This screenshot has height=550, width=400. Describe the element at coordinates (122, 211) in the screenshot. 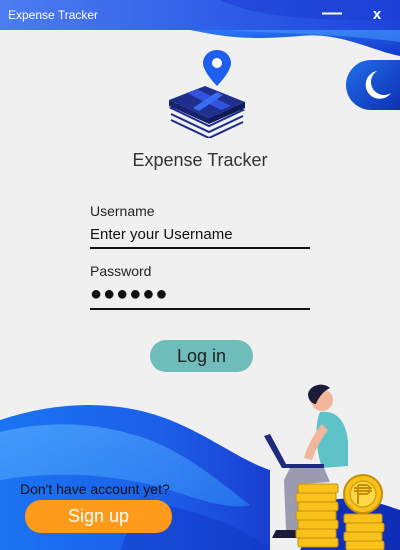

I see `username-label: Username` at that location.